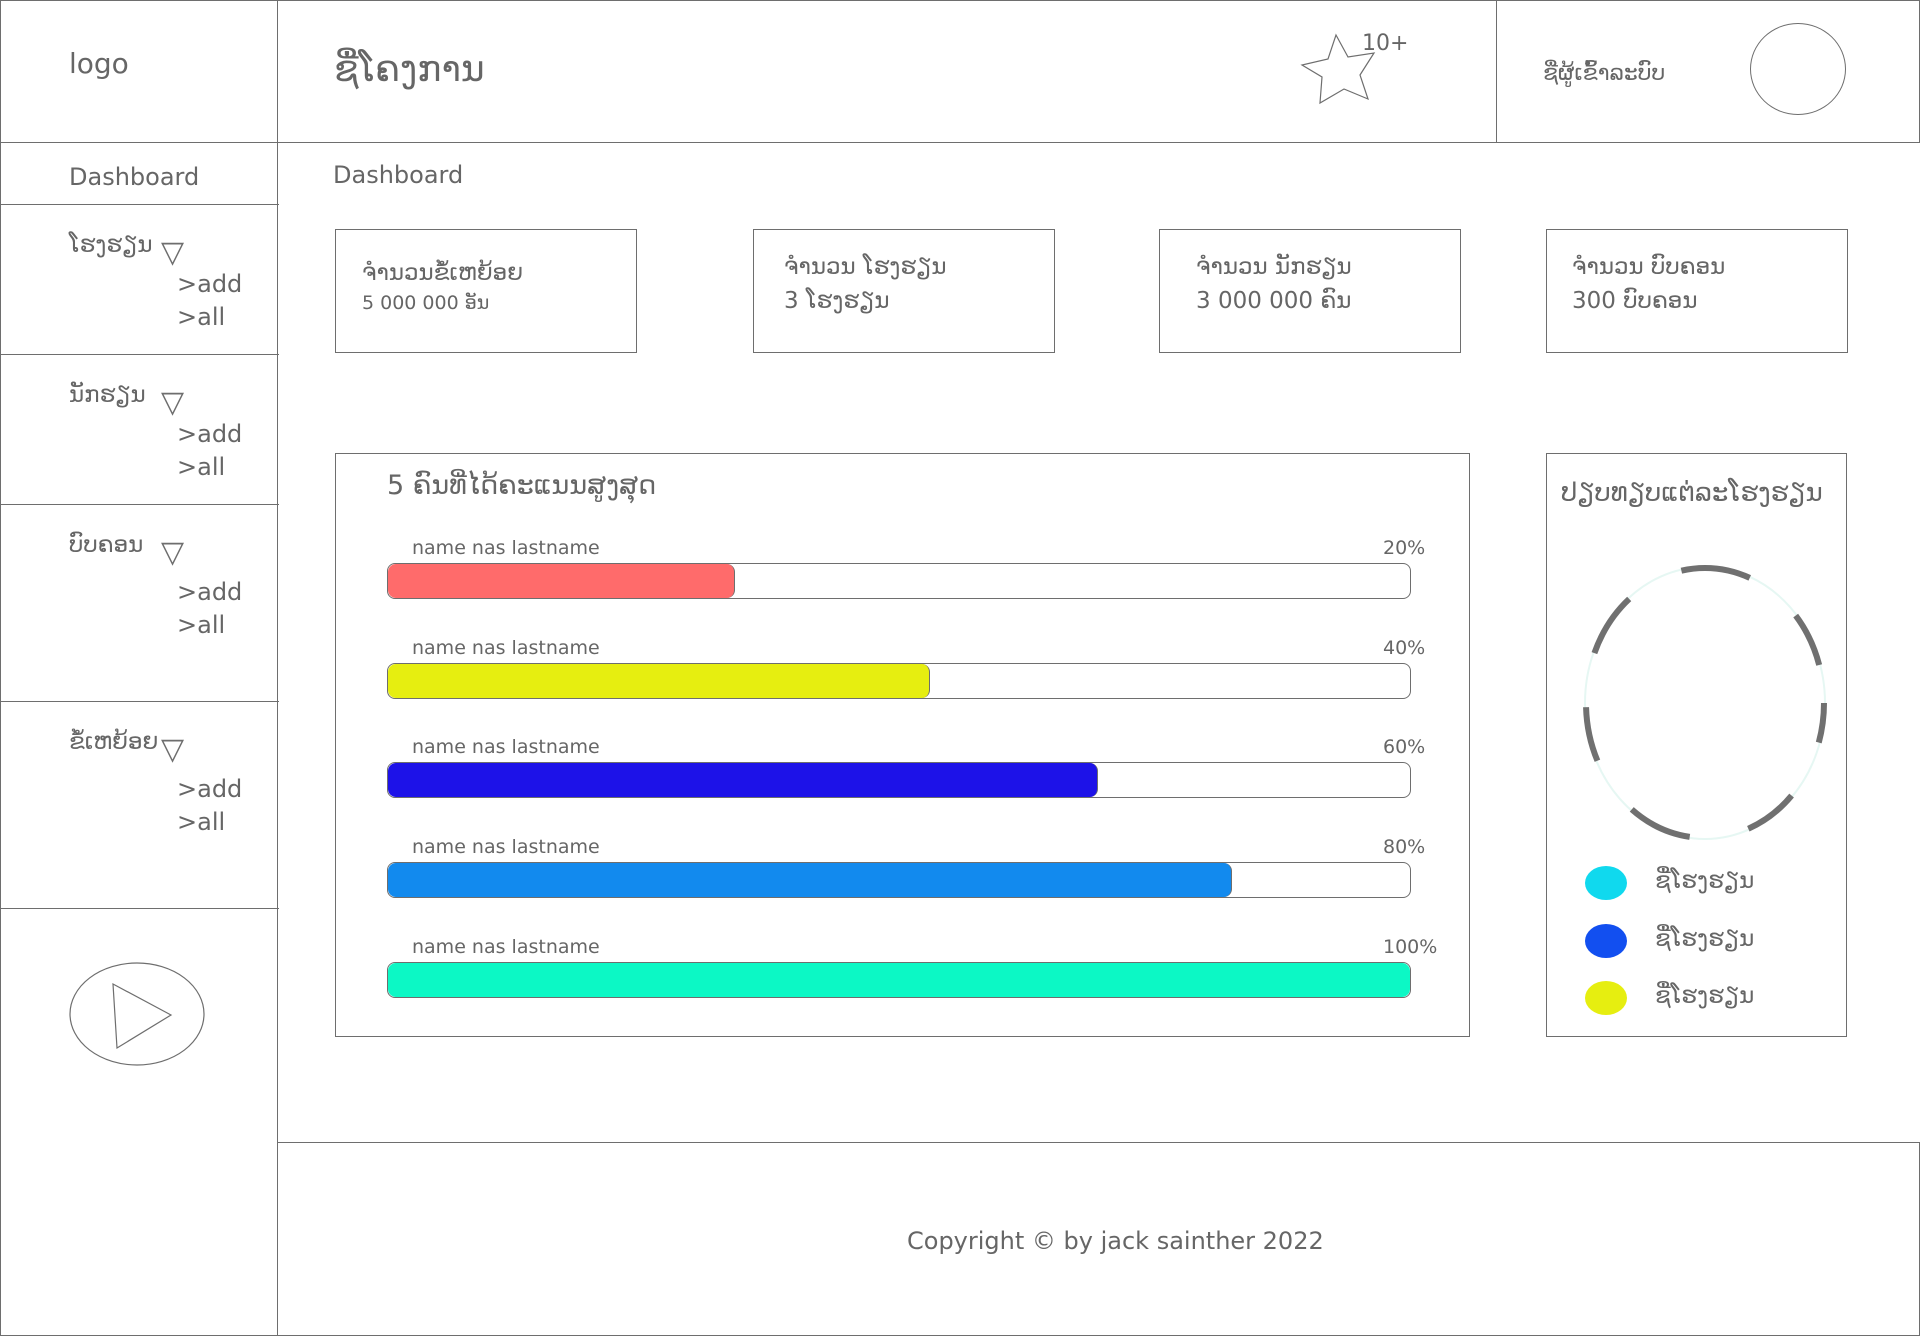  What do you see at coordinates (134, 177) in the screenshot?
I see `sidebar-item-label: Dashboard` at bounding box center [134, 177].